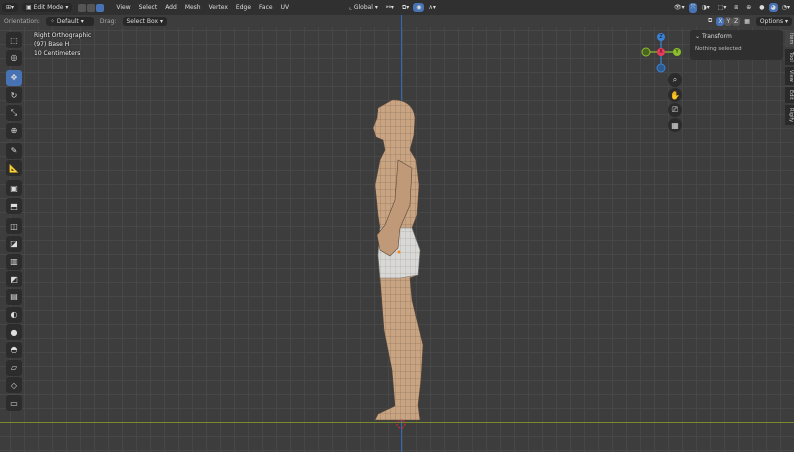 The width and height of the screenshot is (794, 452). I want to click on tab-view: View, so click(789, 76).